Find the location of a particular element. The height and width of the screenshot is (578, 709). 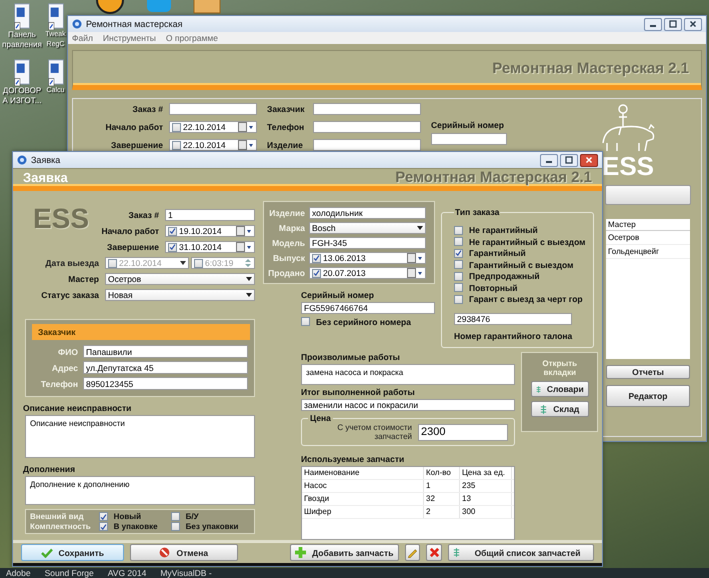

table-cell: Гольденцвейг is located at coordinates (648, 252).